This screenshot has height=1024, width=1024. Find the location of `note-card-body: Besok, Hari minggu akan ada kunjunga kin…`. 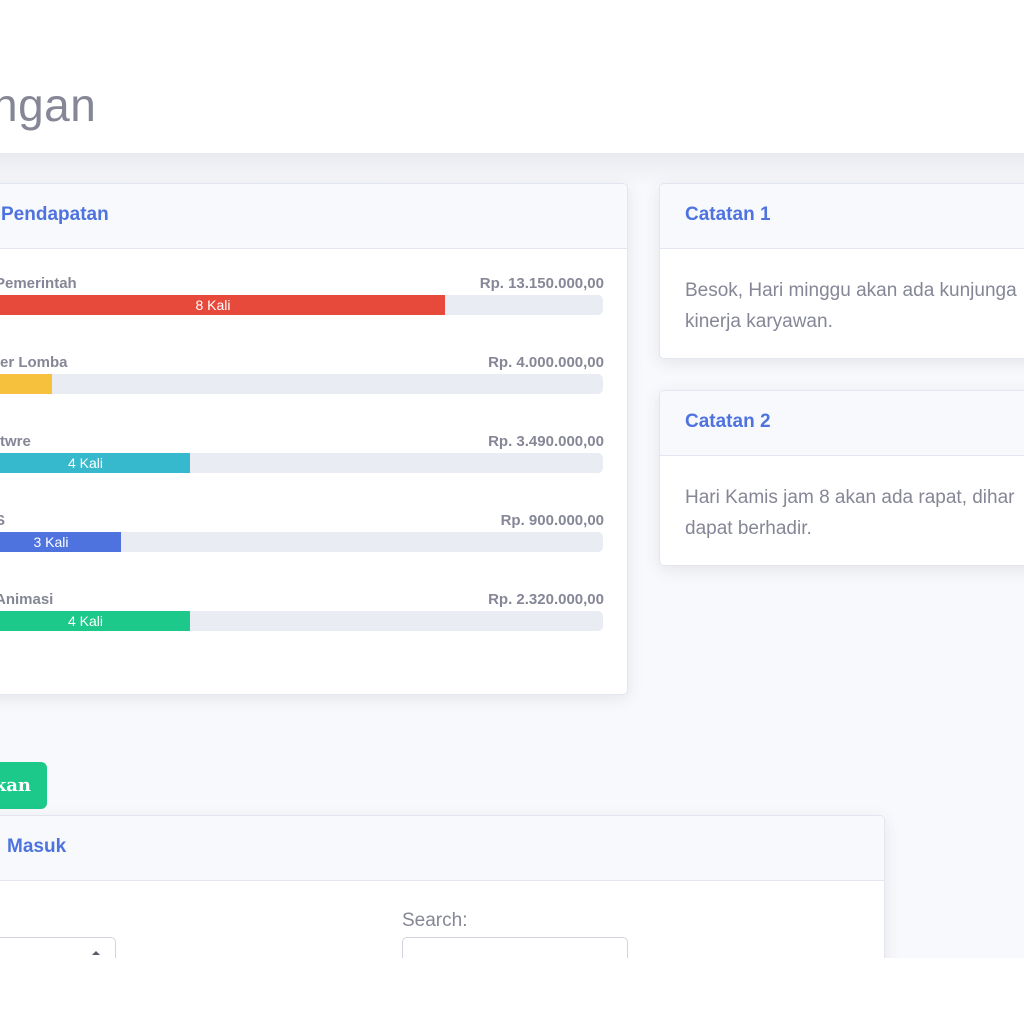

note-card-body: Besok, Hari minggu akan ada kunjunga kin… is located at coordinates (854, 306).